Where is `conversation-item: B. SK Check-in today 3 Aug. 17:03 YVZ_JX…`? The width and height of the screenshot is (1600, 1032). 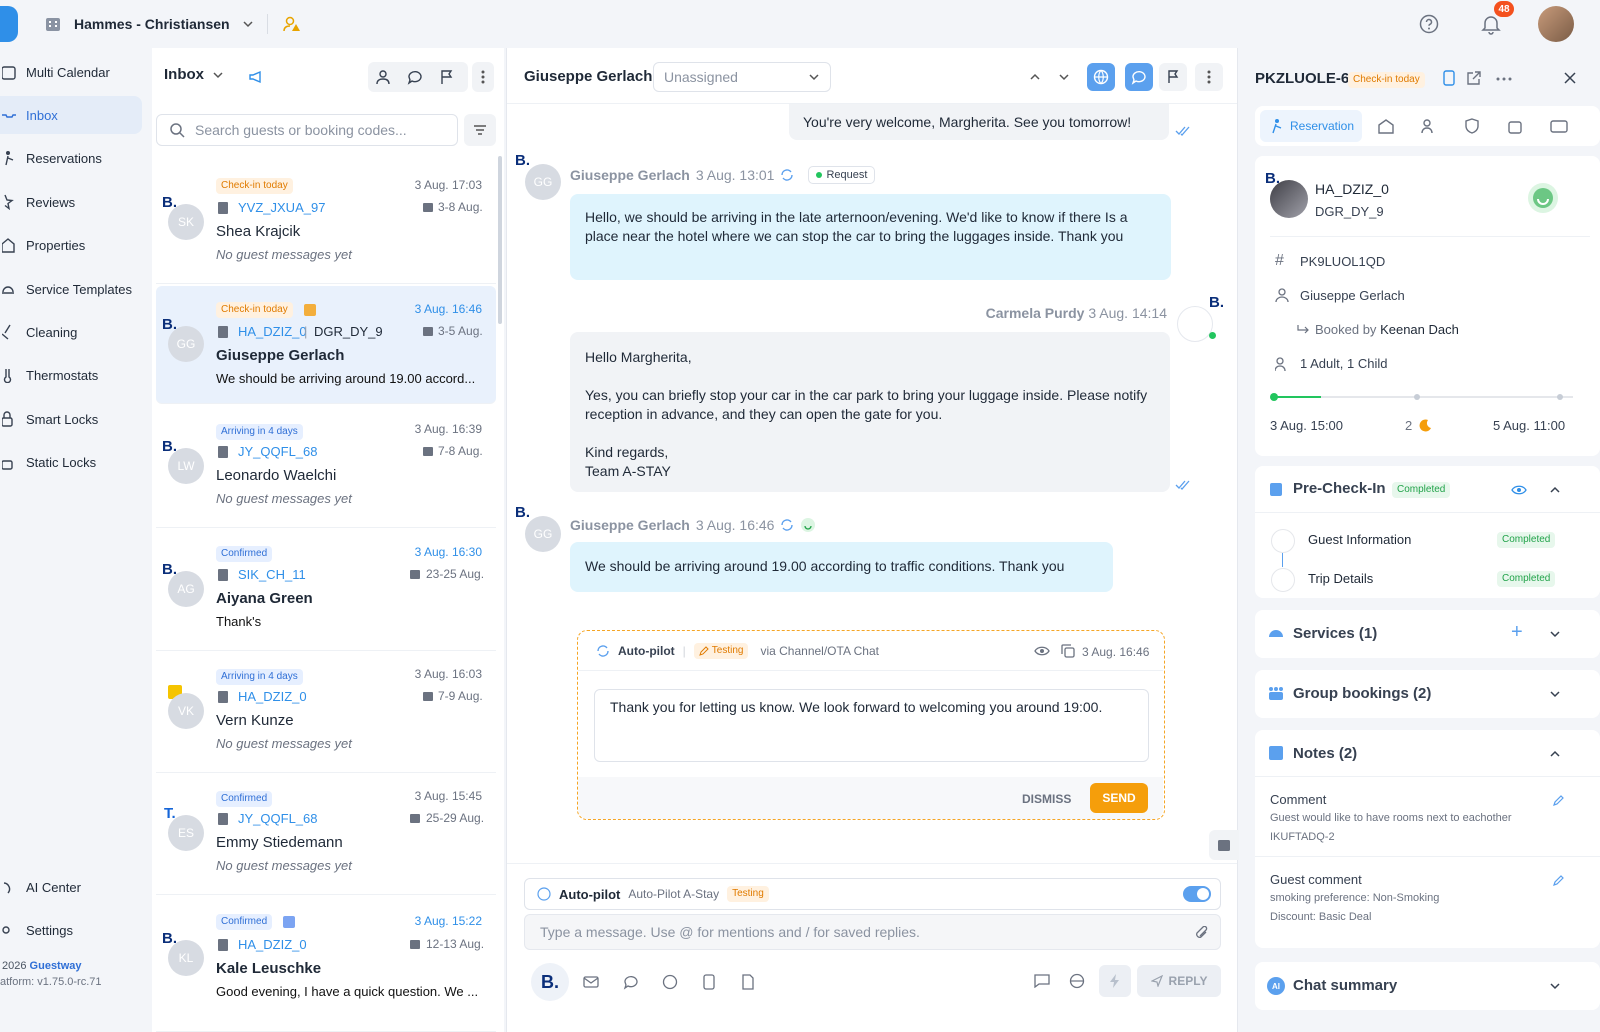 conversation-item: B. SK Check-in today 3 Aug. 17:03 YVZ_JX… is located at coordinates (326, 225).